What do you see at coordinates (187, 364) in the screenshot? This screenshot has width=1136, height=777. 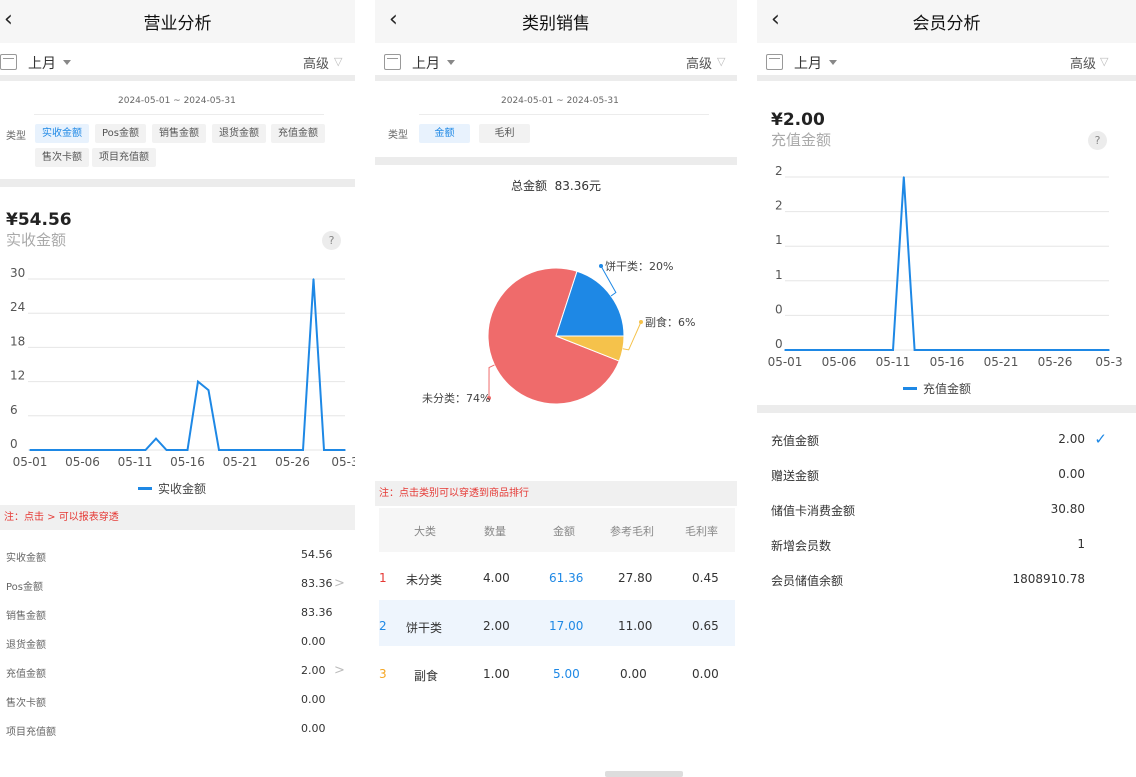 I see `series-line` at bounding box center [187, 364].